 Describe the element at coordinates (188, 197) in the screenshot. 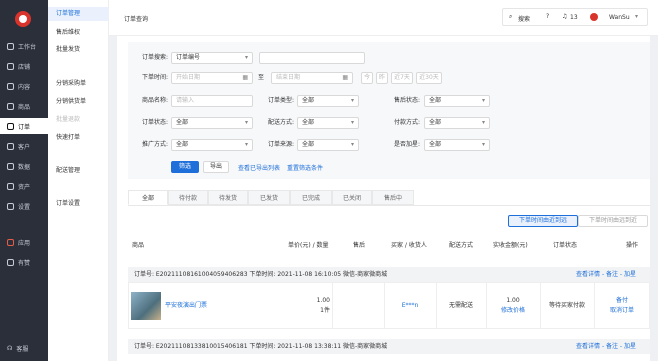

I see `tab-pending-payment: 待付款` at that location.